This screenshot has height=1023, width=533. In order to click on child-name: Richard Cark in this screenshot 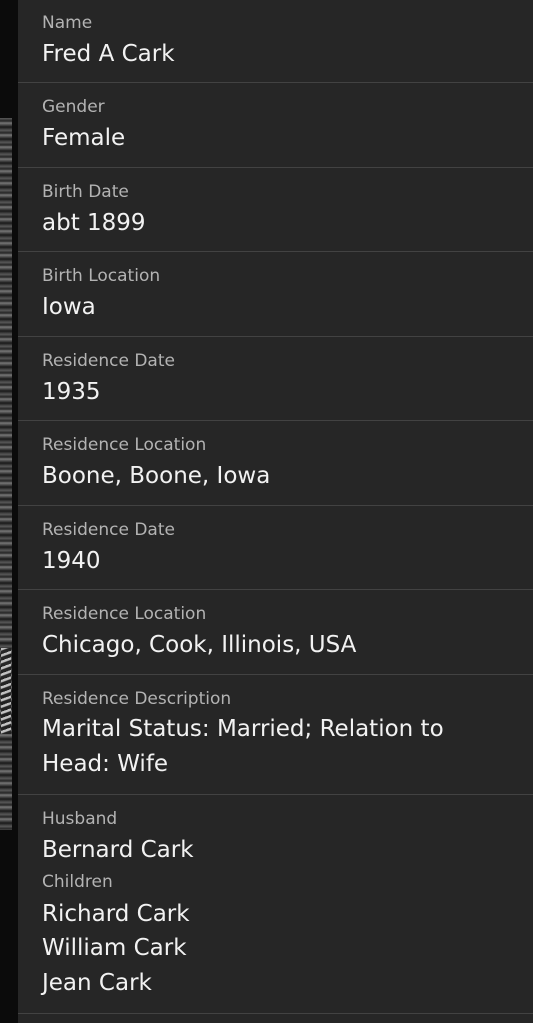, I will do `click(116, 914)`.